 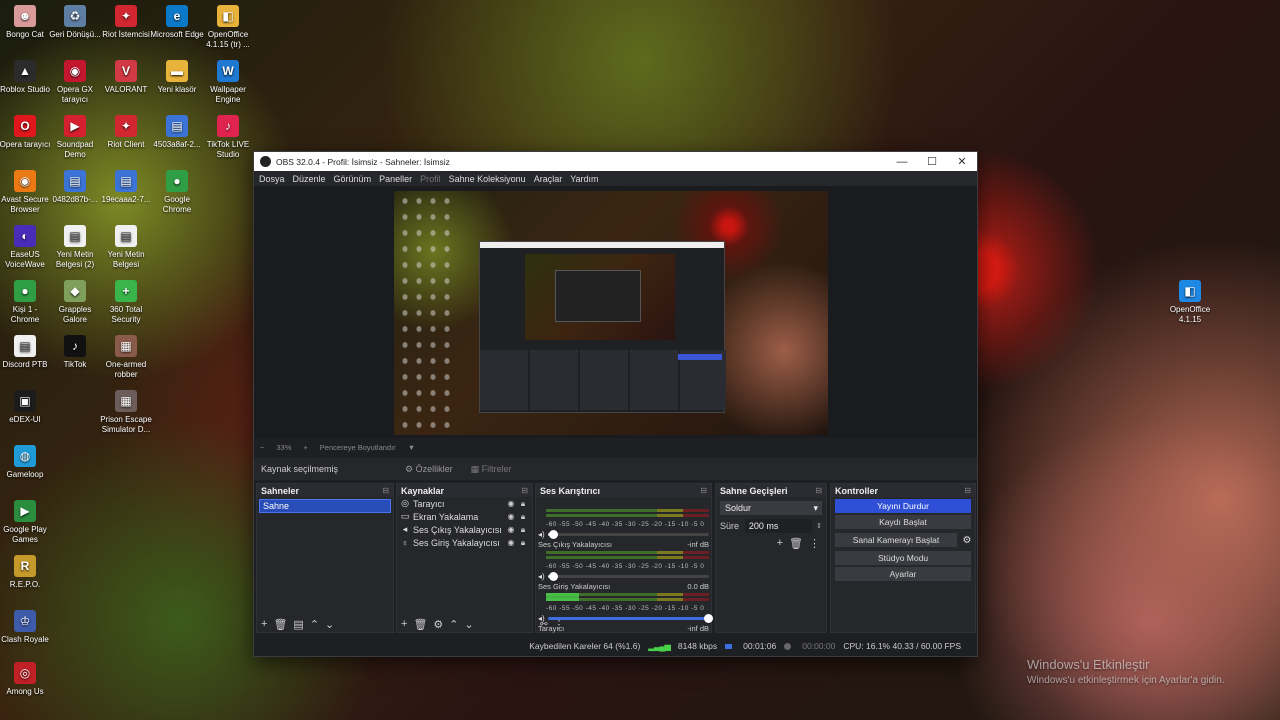 I want to click on remove-scene-icon: 🗑, so click(x=280, y=624).